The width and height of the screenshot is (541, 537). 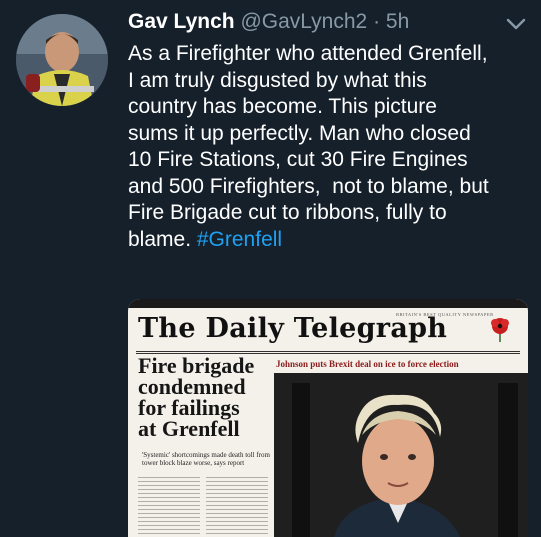 I want to click on portrait-illustration, so click(x=401, y=455).